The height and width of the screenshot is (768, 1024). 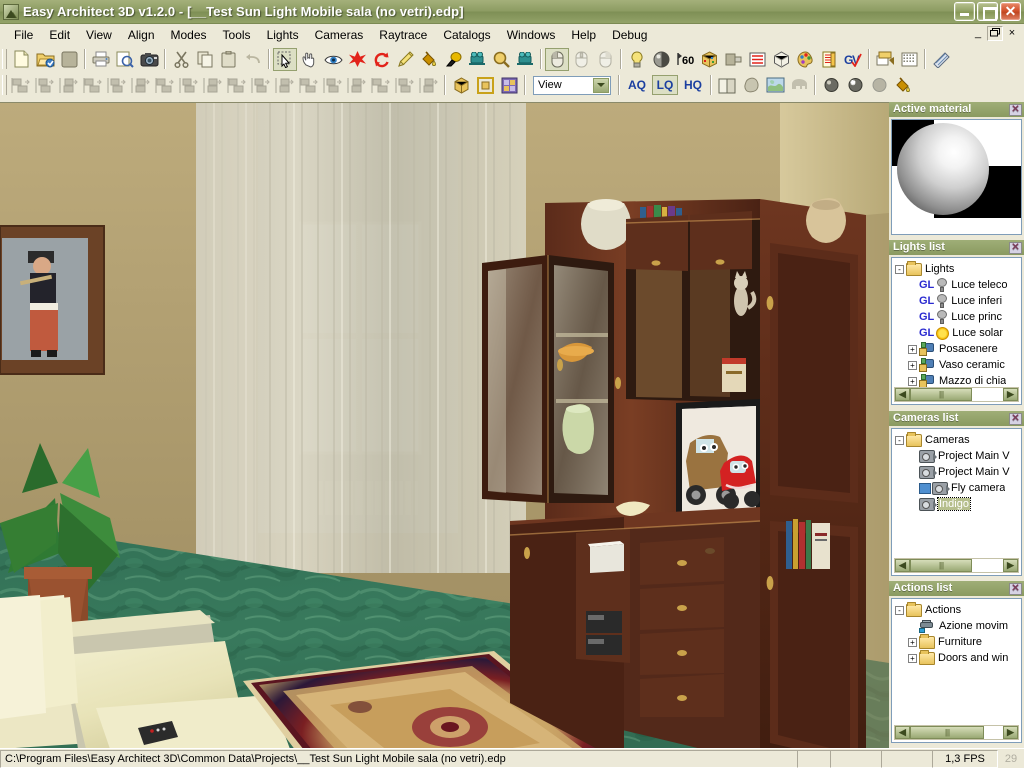 What do you see at coordinates (956, 177) in the screenshot?
I see `active-material-body` at bounding box center [956, 177].